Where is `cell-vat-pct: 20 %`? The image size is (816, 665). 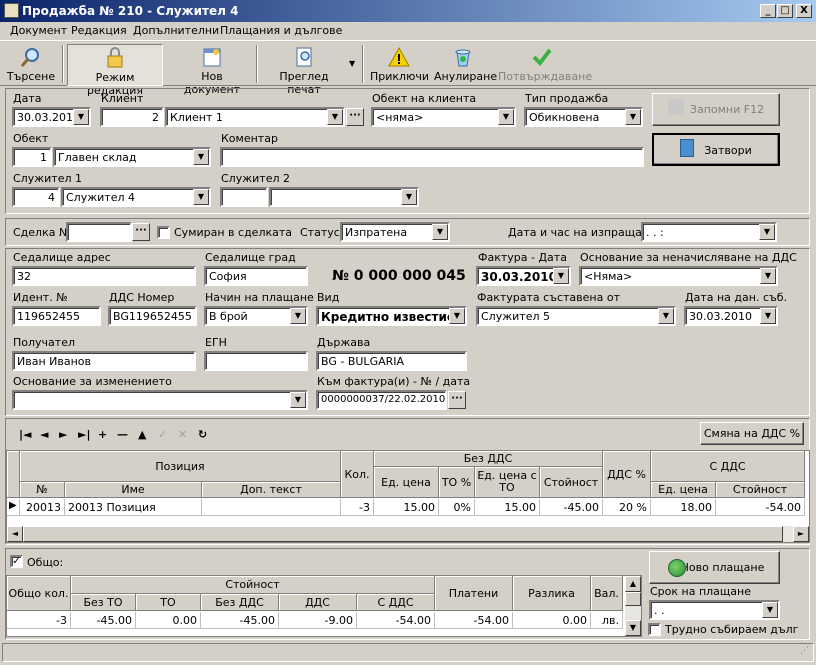
cell-vat-pct: 20 % is located at coordinates (627, 507).